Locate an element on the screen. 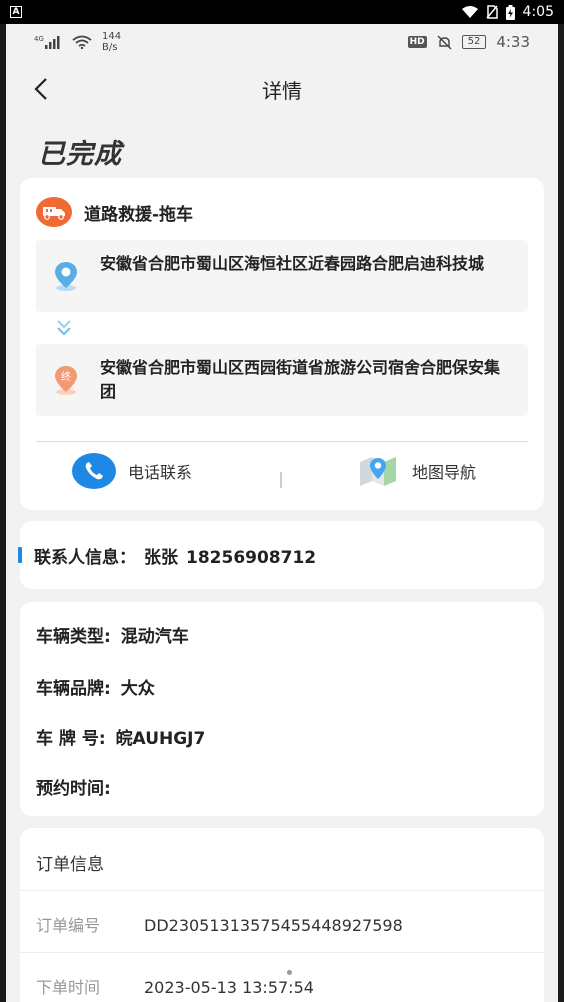  back-arrow-icon is located at coordinates (42, 89).